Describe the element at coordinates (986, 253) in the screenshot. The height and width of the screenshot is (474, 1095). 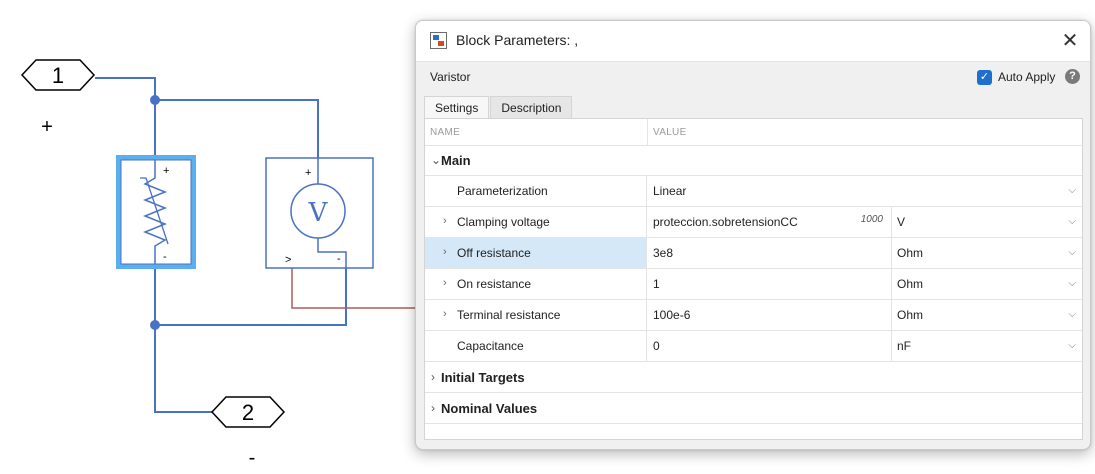
I see `off-resistance-unit-select: Ohm ⌵` at that location.